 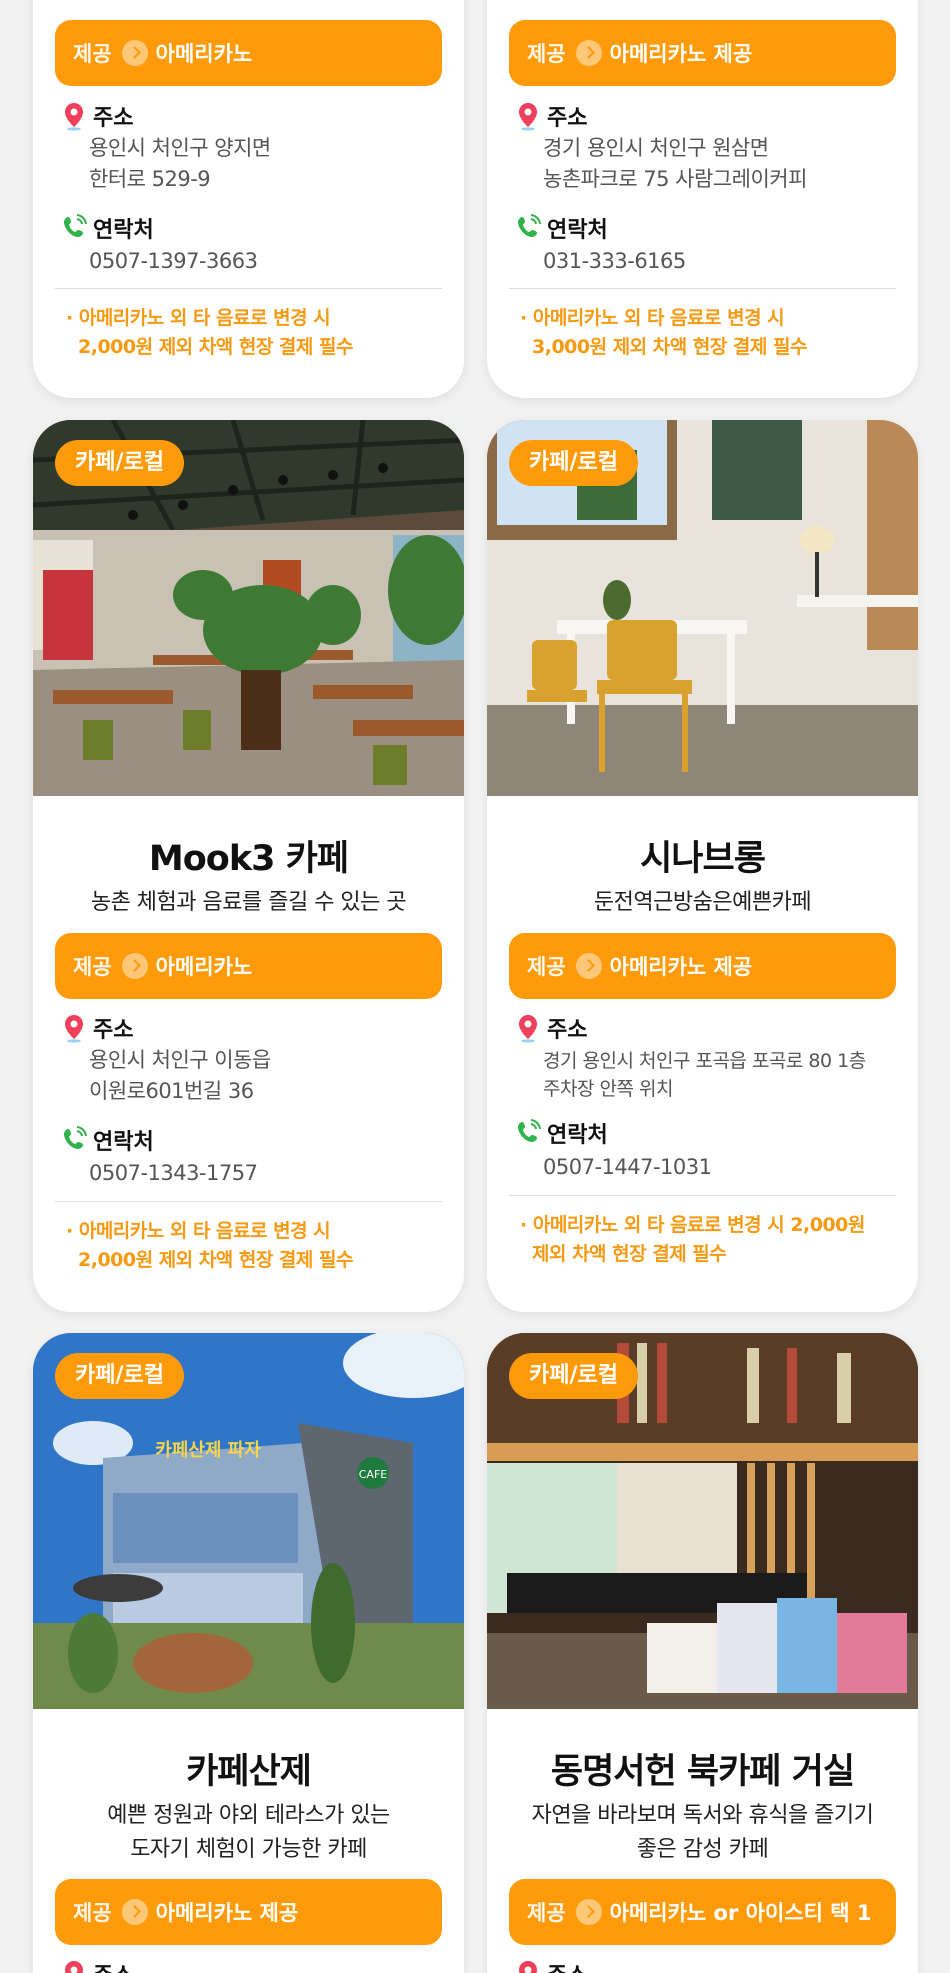 I want to click on address-text: 용인시 처인구 양지면 한터로 529-9, so click(x=264, y=164).